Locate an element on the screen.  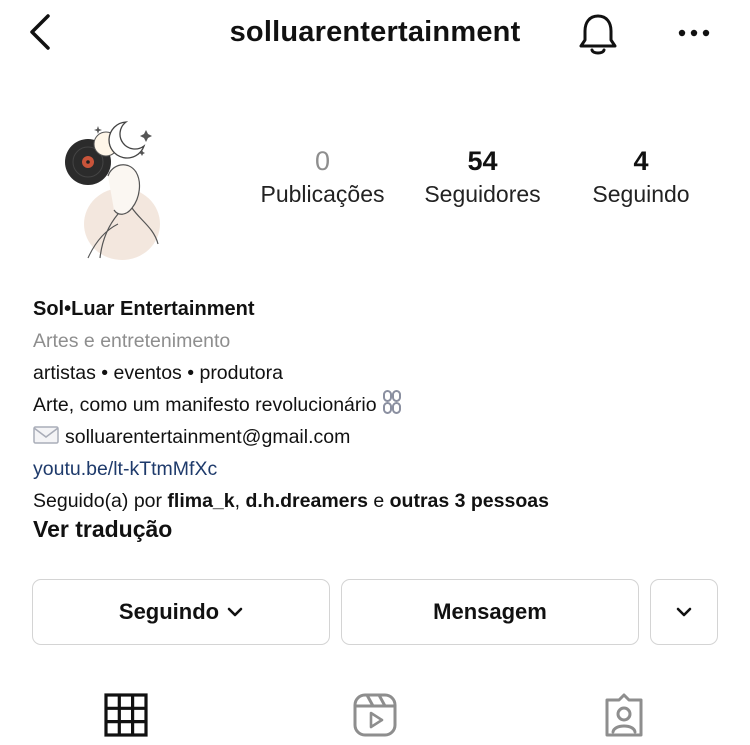
chain-icon is located at coordinates (391, 402).